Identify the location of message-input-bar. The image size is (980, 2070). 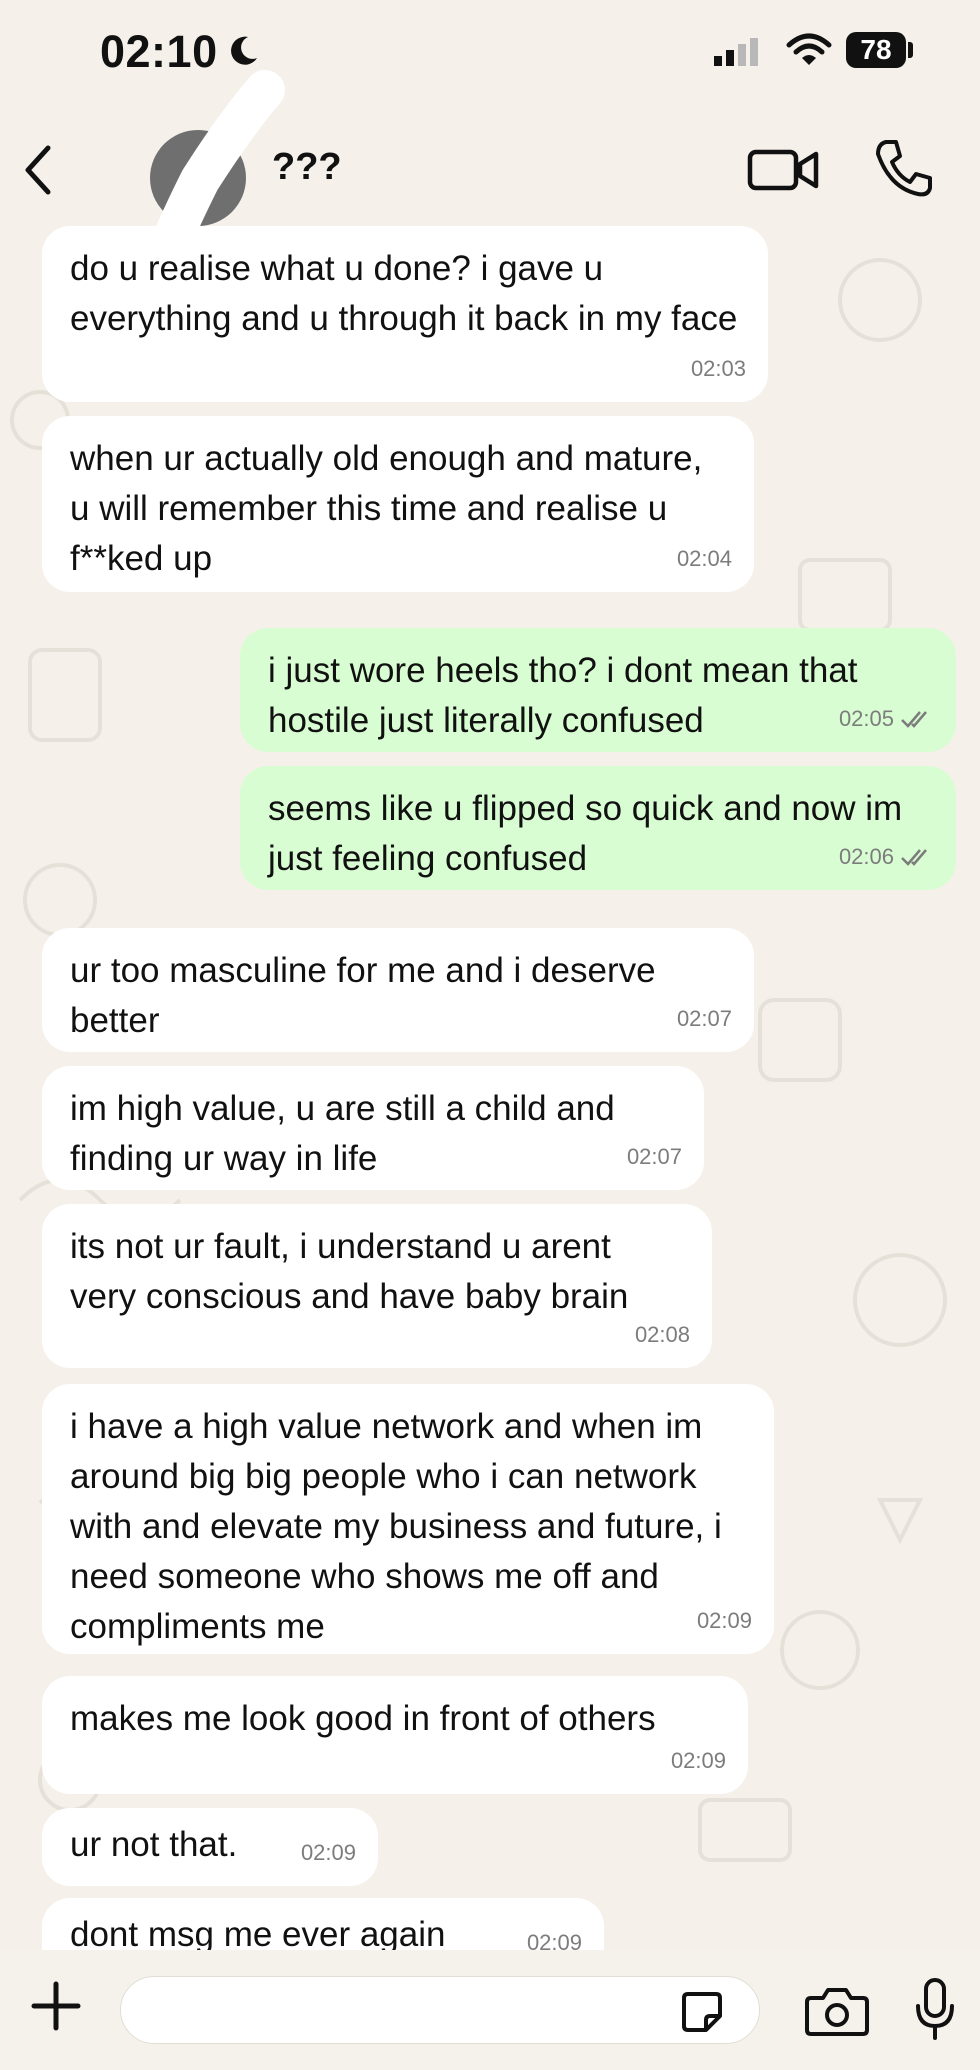
(490, 2010).